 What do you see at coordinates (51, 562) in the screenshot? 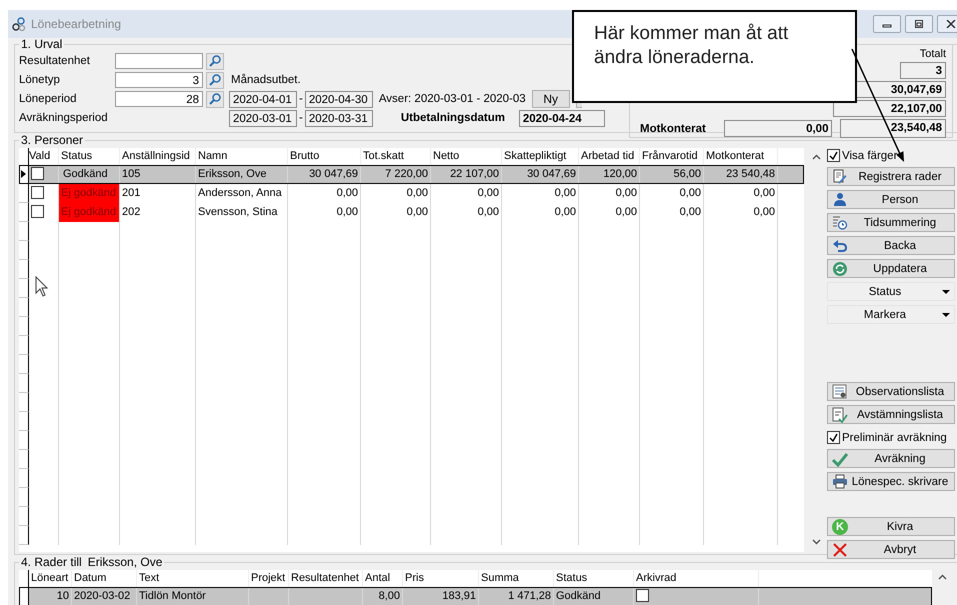
I see `section-title: 4. Rader till` at bounding box center [51, 562].